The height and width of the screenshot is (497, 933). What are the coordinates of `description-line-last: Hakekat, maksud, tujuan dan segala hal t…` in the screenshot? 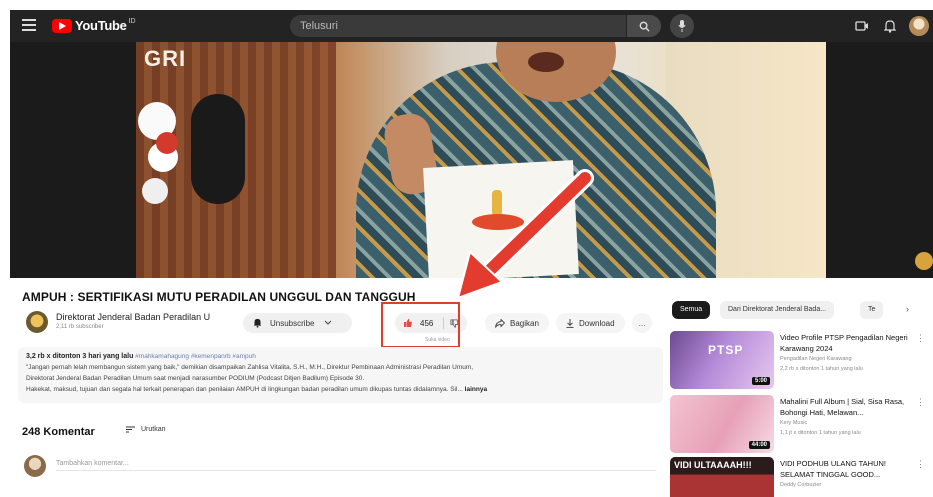 It's located at (340, 389).